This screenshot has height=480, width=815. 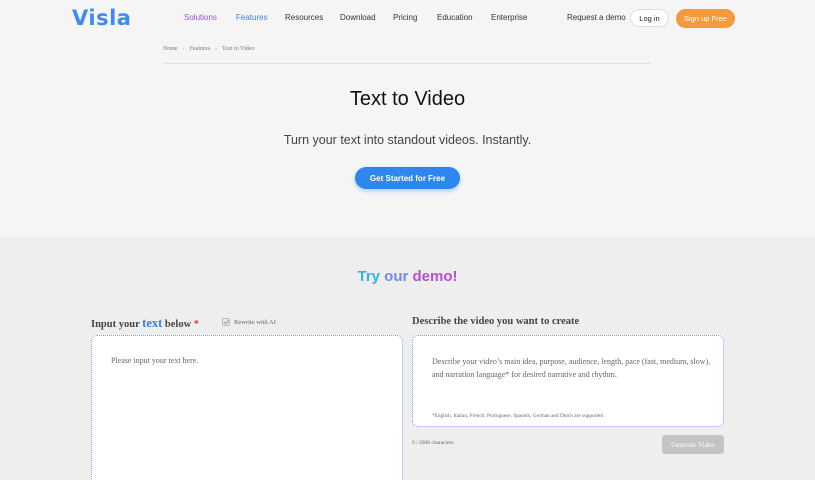 What do you see at coordinates (200, 49) in the screenshot?
I see `breadcrumb-features: Features` at bounding box center [200, 49].